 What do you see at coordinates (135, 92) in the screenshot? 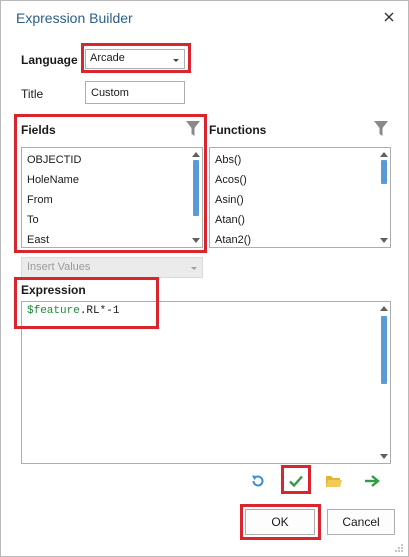
I see `title-input: Custom` at bounding box center [135, 92].